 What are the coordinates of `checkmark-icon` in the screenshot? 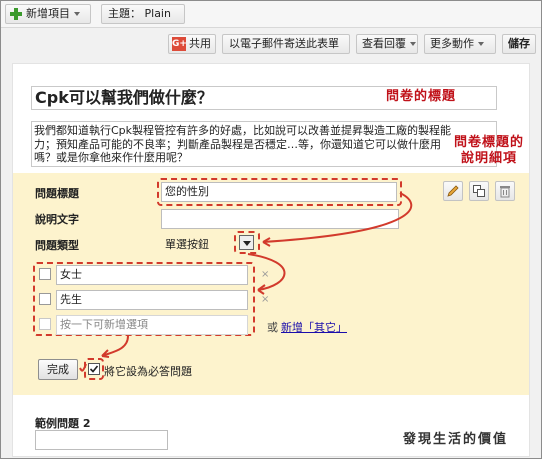 It's located at (94, 369).